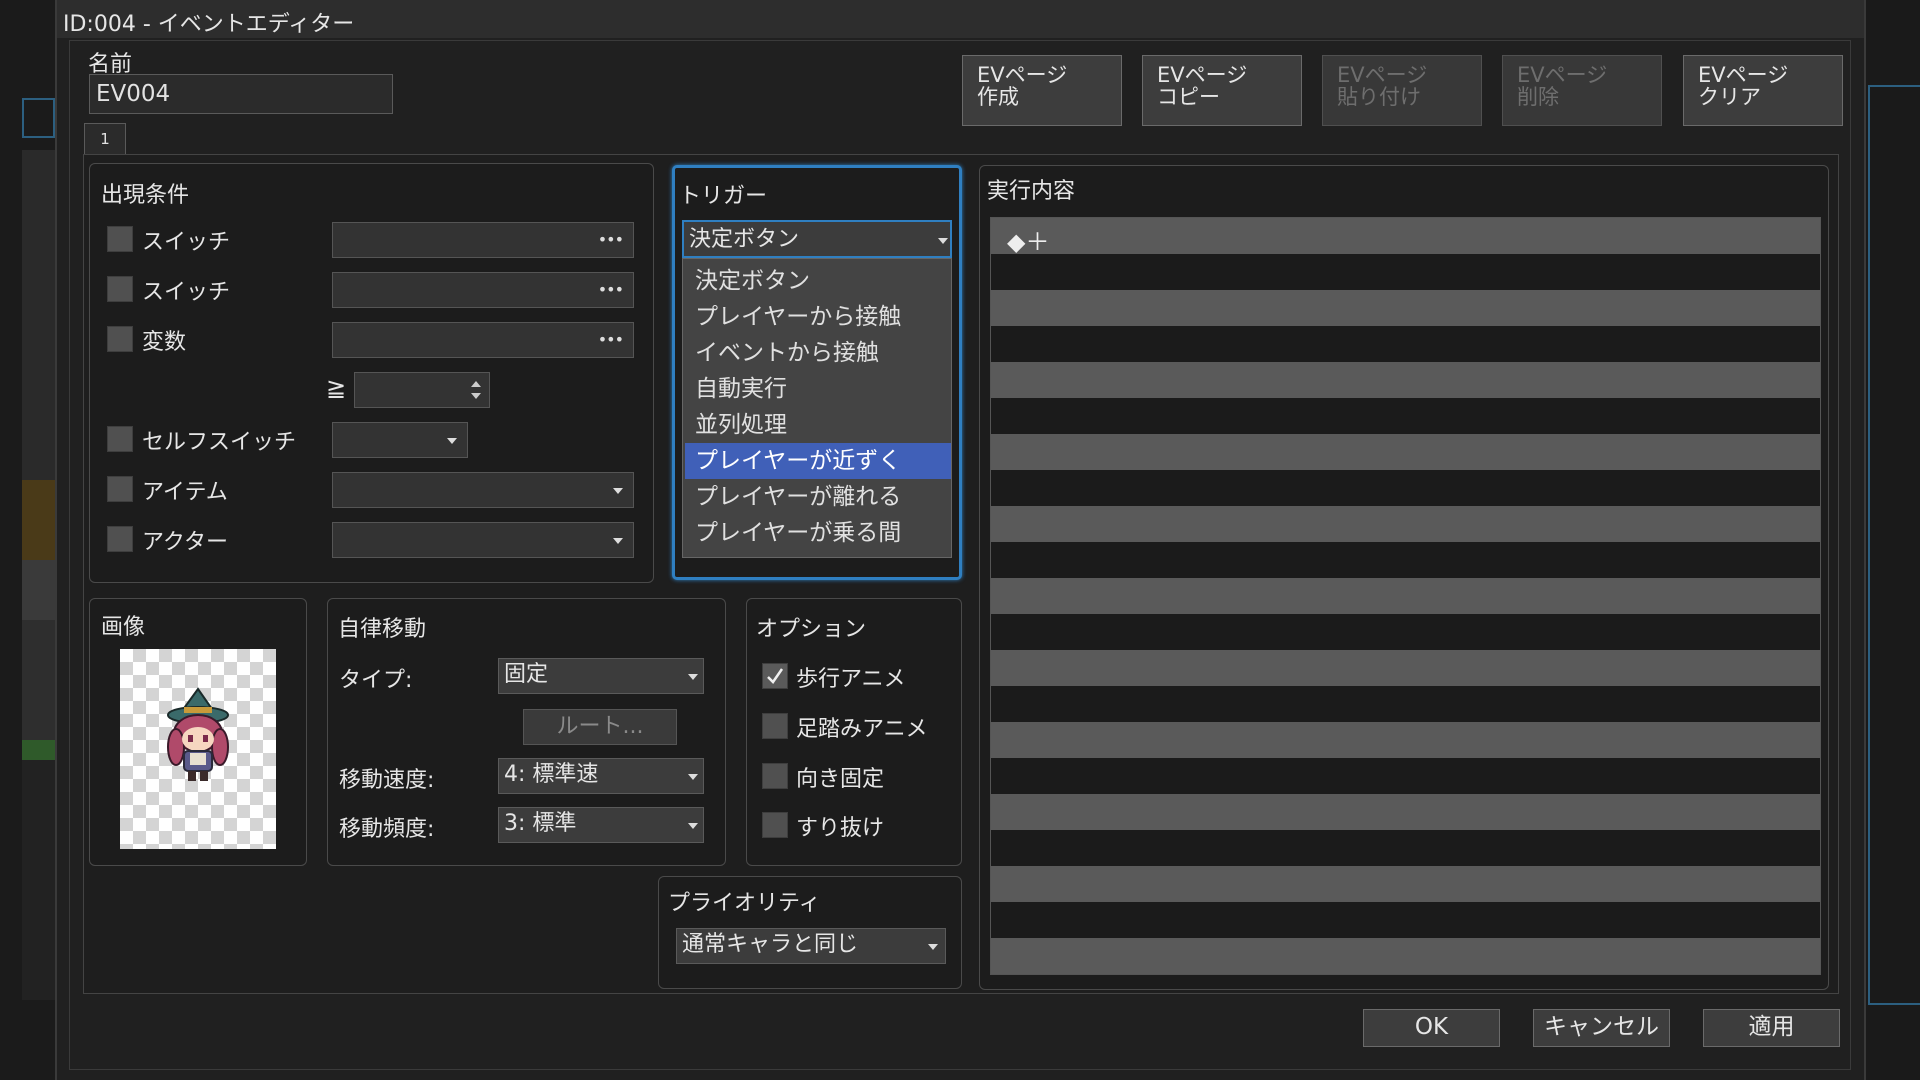  I want to click on self-switch-chevron-down-icon, so click(452, 441).